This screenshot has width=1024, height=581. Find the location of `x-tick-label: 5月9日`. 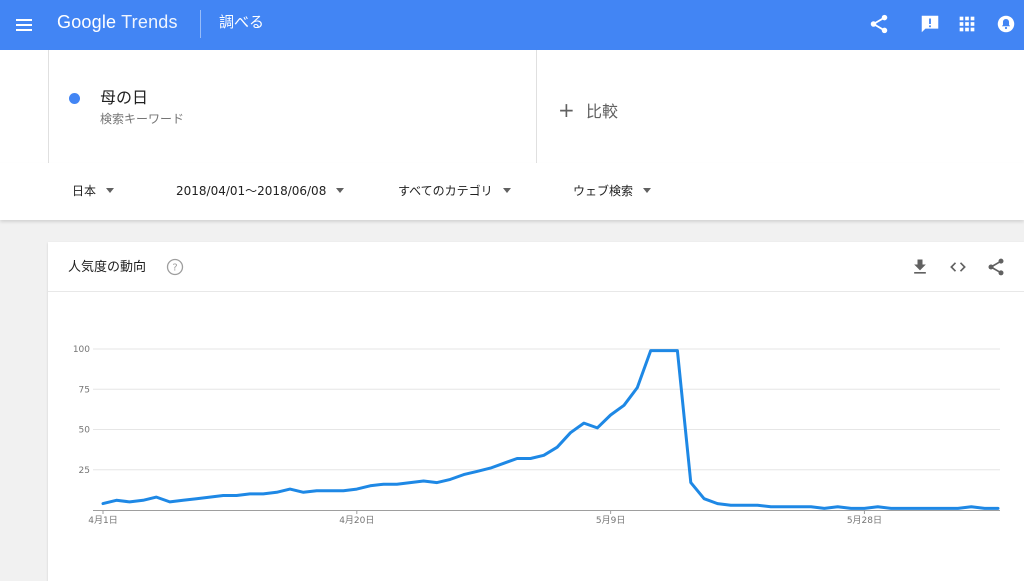

x-tick-label: 5月9日 is located at coordinates (610, 520).